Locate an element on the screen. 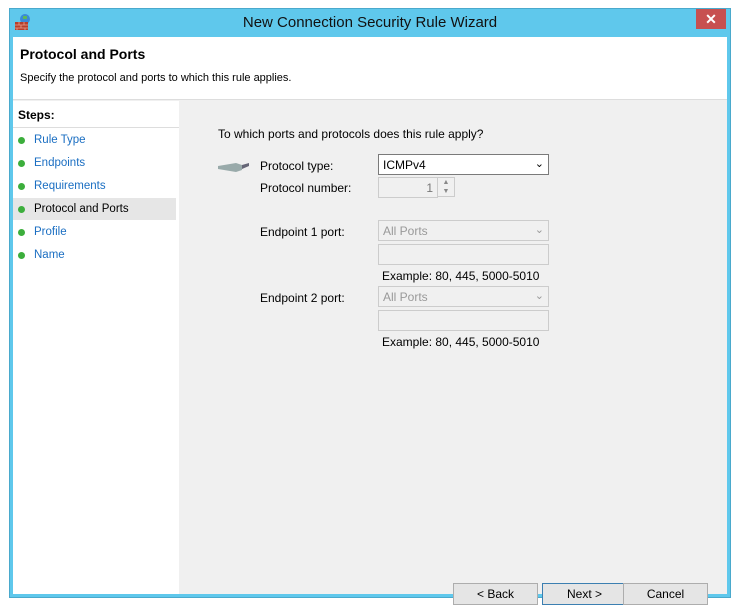  chevron-up-icon: ▲ is located at coordinates (446, 182).